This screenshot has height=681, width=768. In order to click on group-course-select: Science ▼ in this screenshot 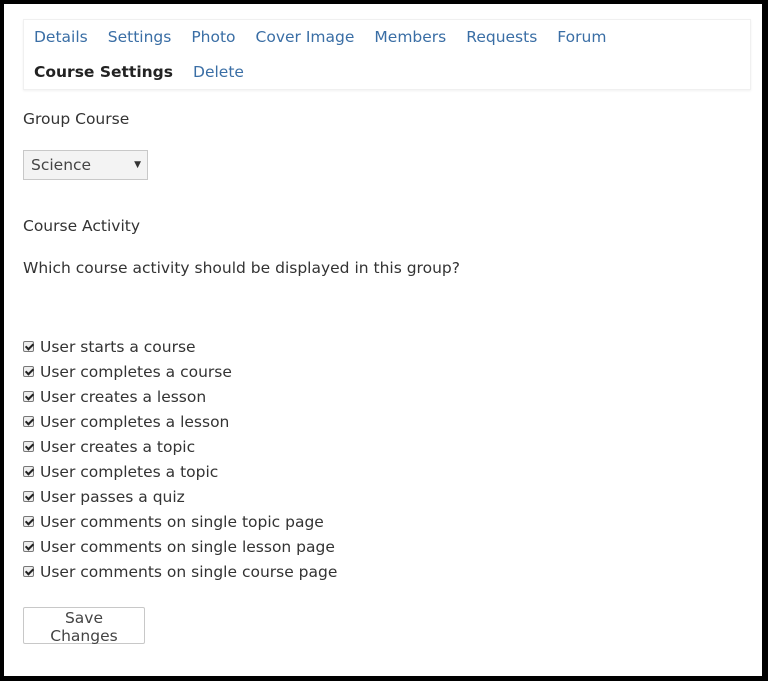, I will do `click(85, 165)`.